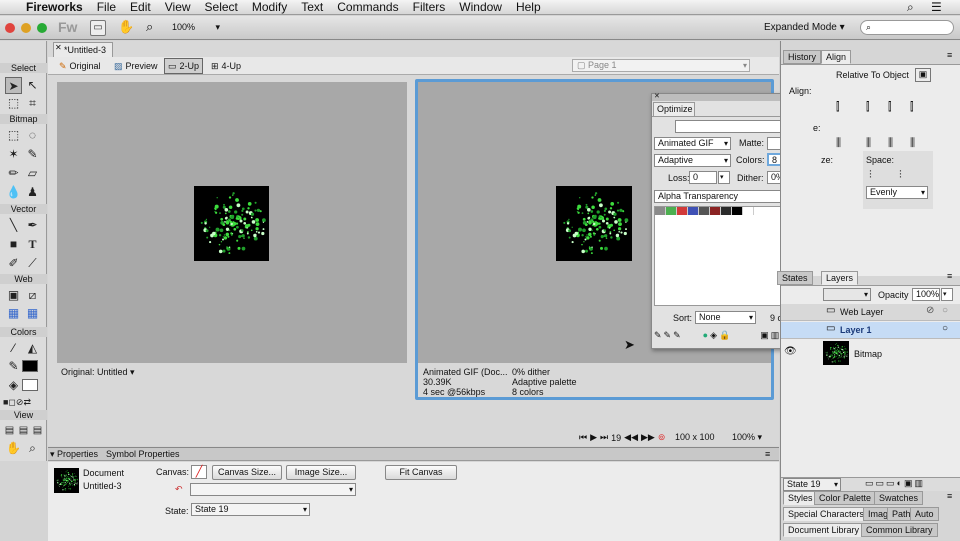  Describe the element at coordinates (226, 66) in the screenshot. I see `four-up-view-button: ⊞4-Up` at that location.